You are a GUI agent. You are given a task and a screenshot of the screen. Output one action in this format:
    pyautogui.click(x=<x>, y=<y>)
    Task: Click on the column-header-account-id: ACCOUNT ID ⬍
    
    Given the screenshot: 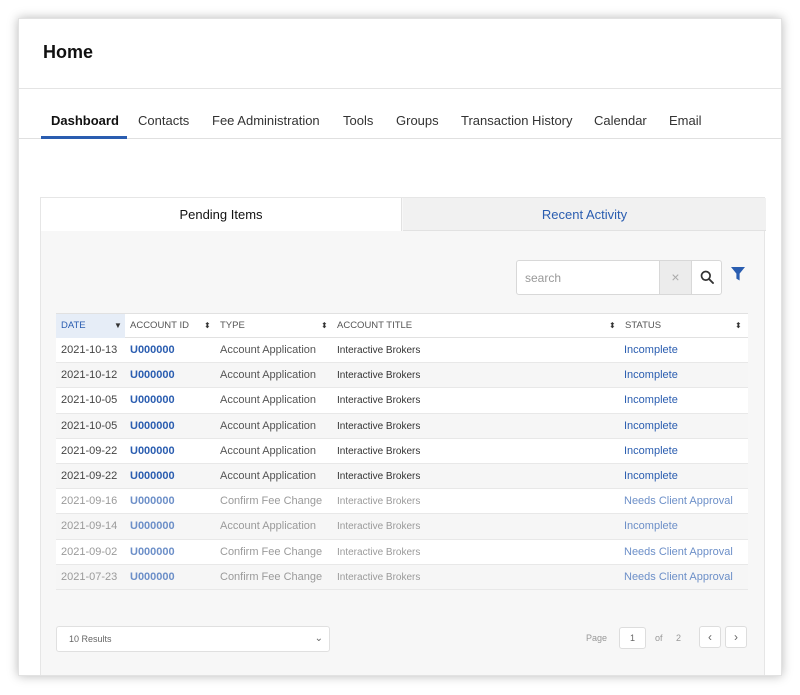 What is the action you would take?
    pyautogui.click(x=170, y=326)
    